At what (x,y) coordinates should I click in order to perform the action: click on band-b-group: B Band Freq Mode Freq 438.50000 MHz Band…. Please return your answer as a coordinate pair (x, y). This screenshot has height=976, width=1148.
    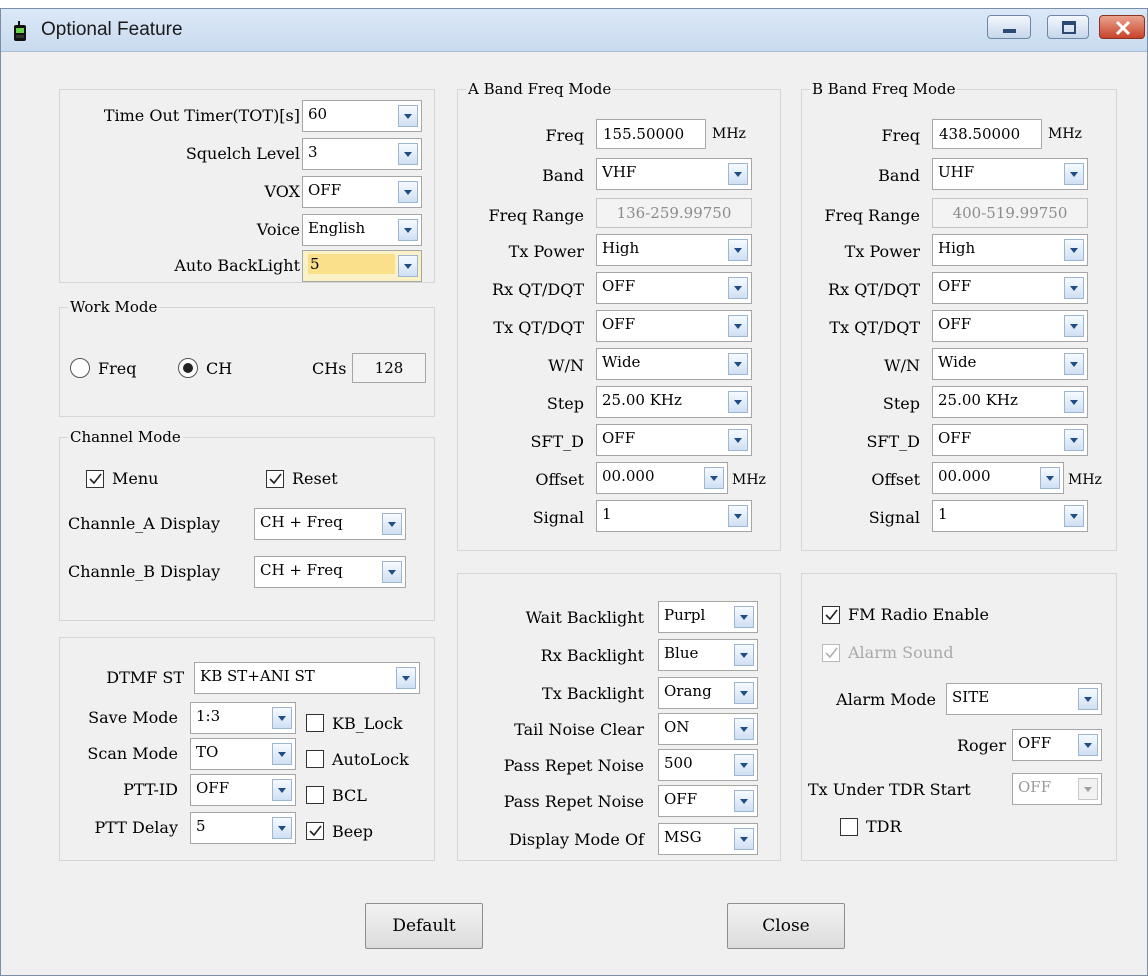
    Looking at the image, I should click on (959, 315).